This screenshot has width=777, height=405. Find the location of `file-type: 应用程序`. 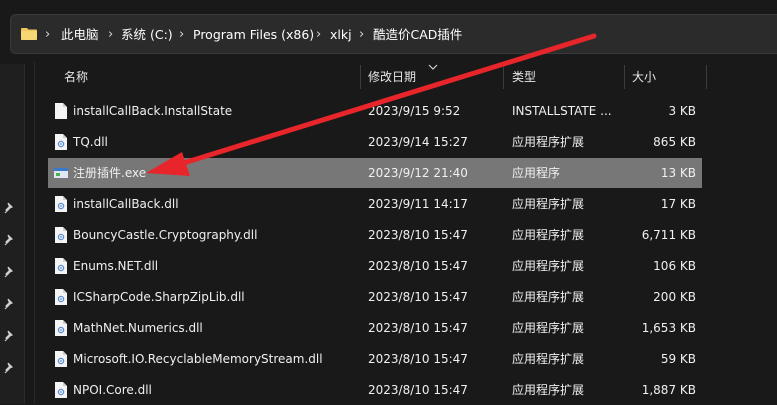

file-type: 应用程序 is located at coordinates (536, 173).